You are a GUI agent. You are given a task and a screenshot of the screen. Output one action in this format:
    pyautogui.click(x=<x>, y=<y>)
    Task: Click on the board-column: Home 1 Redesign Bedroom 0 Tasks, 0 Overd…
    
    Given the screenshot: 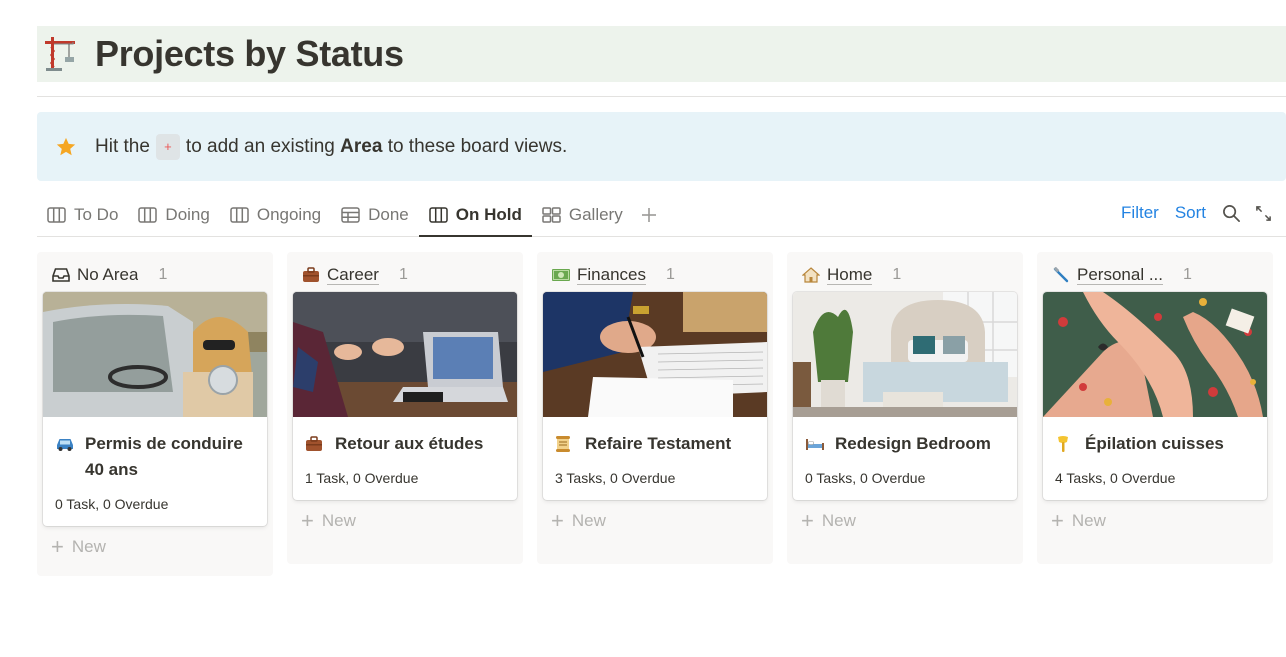 What is the action you would take?
    pyautogui.click(x=905, y=408)
    